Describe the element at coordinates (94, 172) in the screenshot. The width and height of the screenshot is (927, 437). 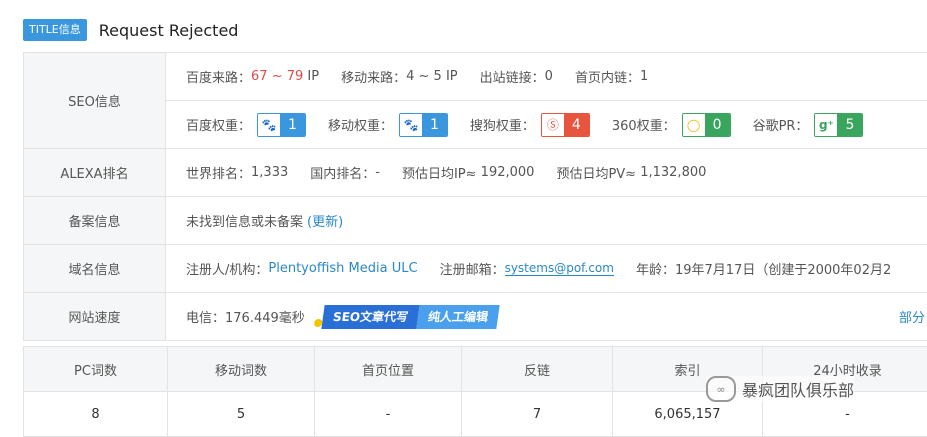
I see `alexa-label: ALEXA排名` at that location.